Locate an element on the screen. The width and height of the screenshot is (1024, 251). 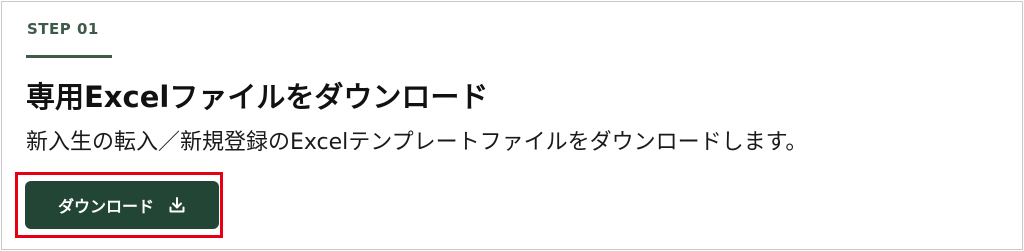
card-description: 新入生の転入／新規登録のExcelテンプレートファイルをダウンロードします。 is located at coordinates (417, 142).